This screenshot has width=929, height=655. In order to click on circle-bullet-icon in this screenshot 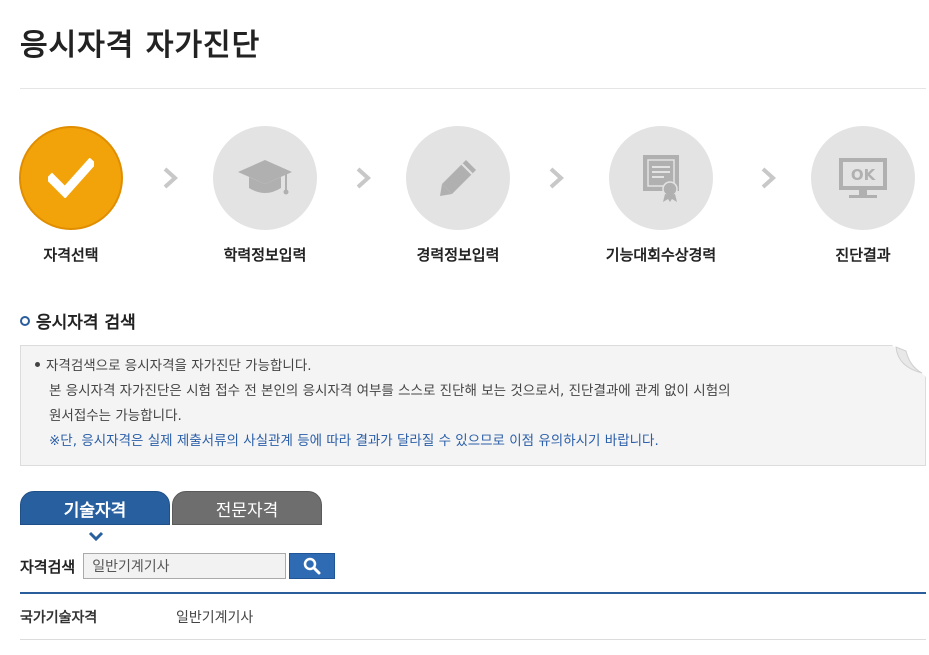, I will do `click(25, 320)`.